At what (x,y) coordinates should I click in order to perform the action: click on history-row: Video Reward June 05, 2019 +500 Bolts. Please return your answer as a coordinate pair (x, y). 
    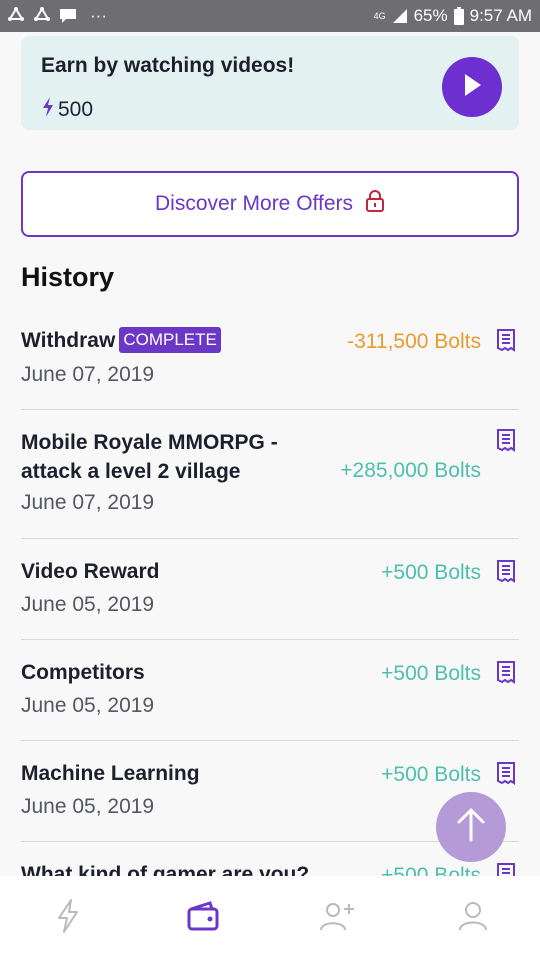
    Looking at the image, I should click on (270, 589).